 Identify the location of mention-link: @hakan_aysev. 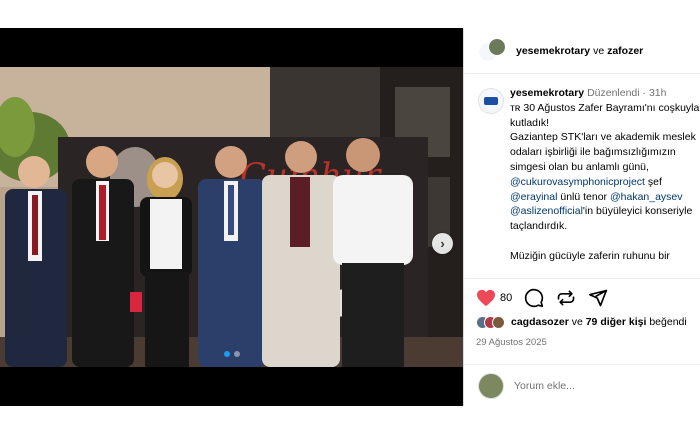
(646, 197).